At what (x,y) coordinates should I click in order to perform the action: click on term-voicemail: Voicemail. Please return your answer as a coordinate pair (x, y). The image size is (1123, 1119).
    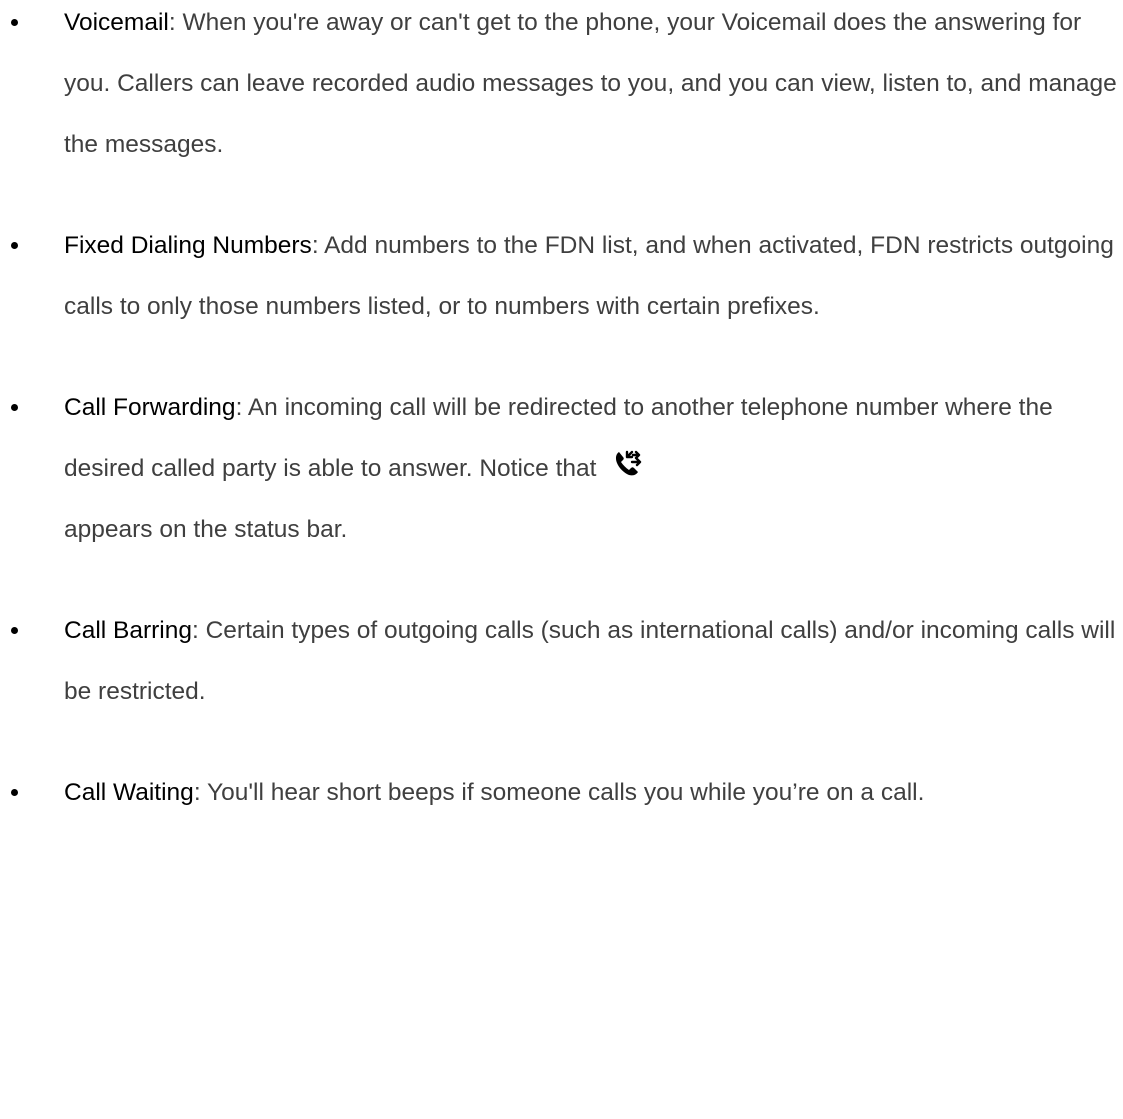
    Looking at the image, I should click on (116, 22).